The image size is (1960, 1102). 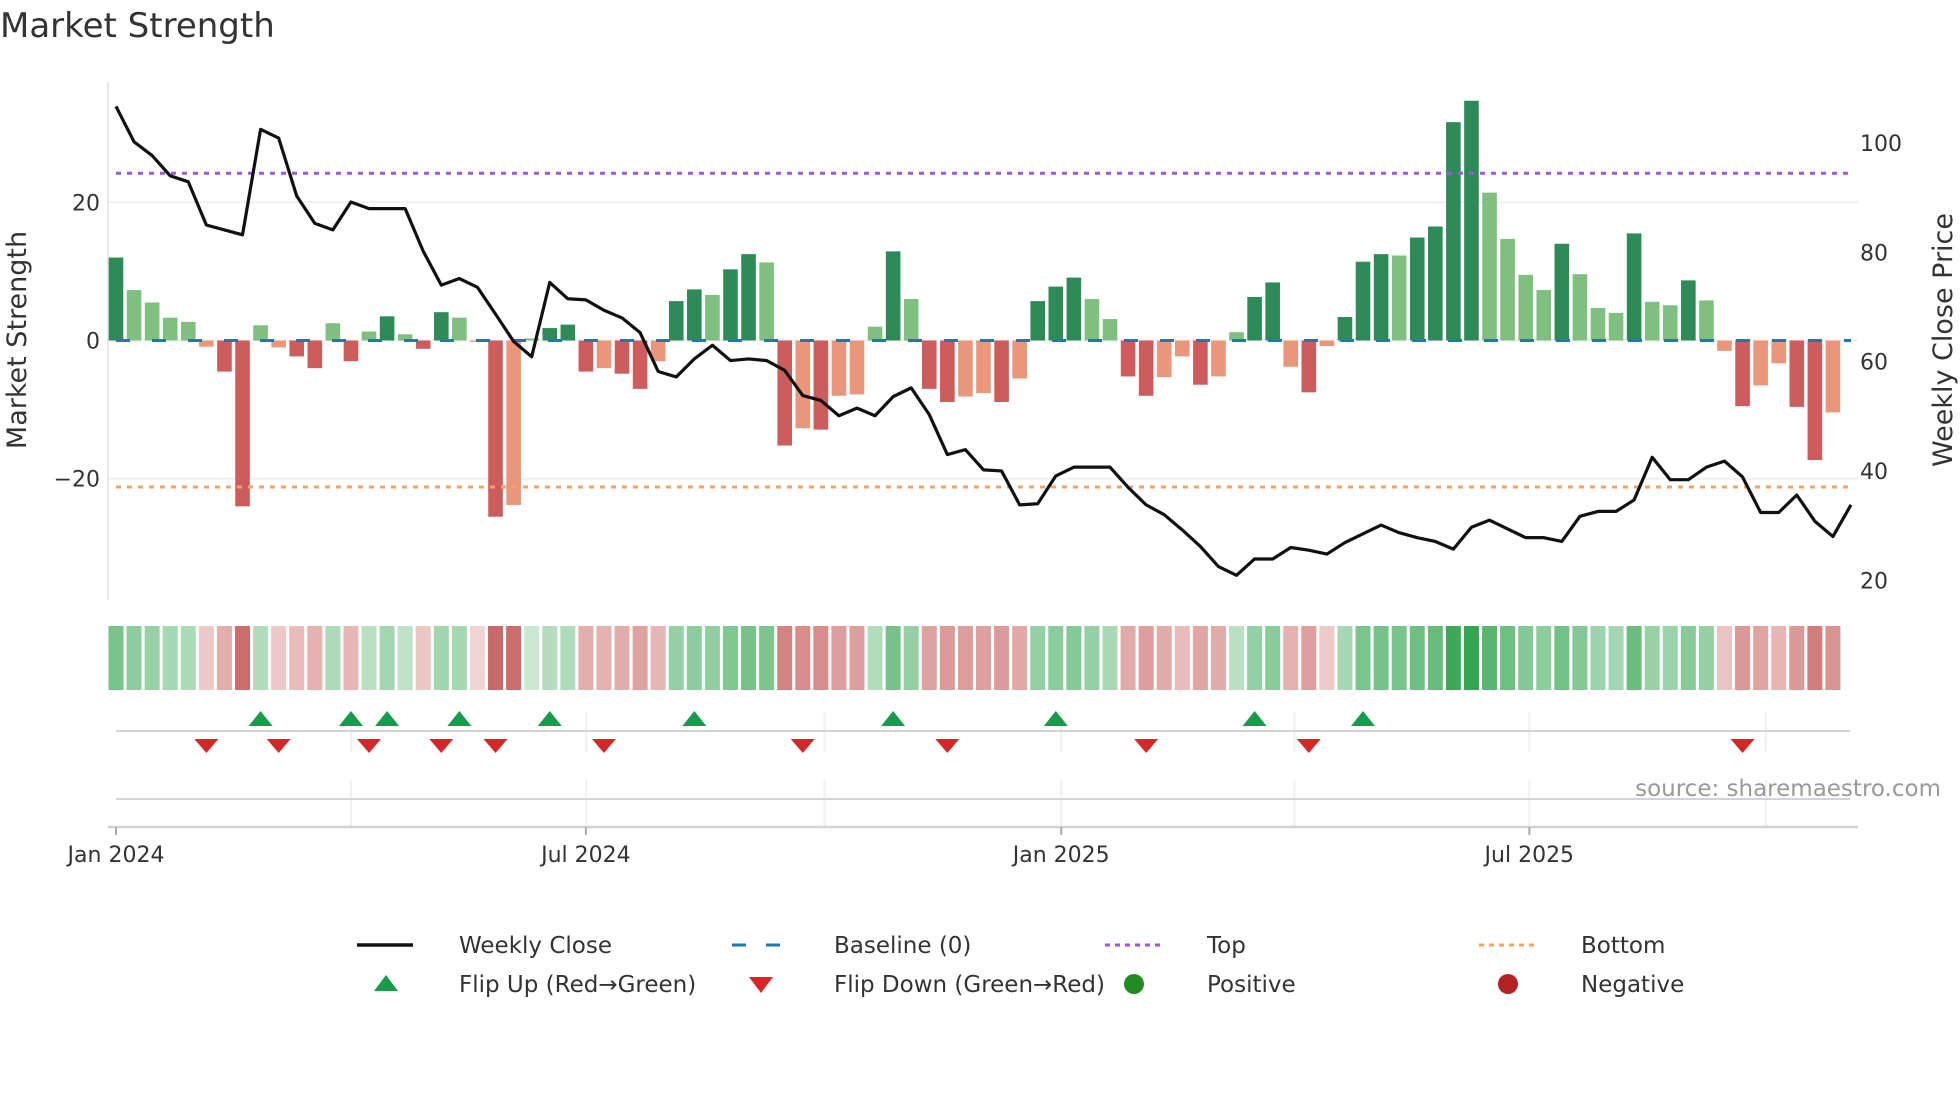 I want to click on y2-axis-label: Weekly Close Price, so click(x=1943, y=340).